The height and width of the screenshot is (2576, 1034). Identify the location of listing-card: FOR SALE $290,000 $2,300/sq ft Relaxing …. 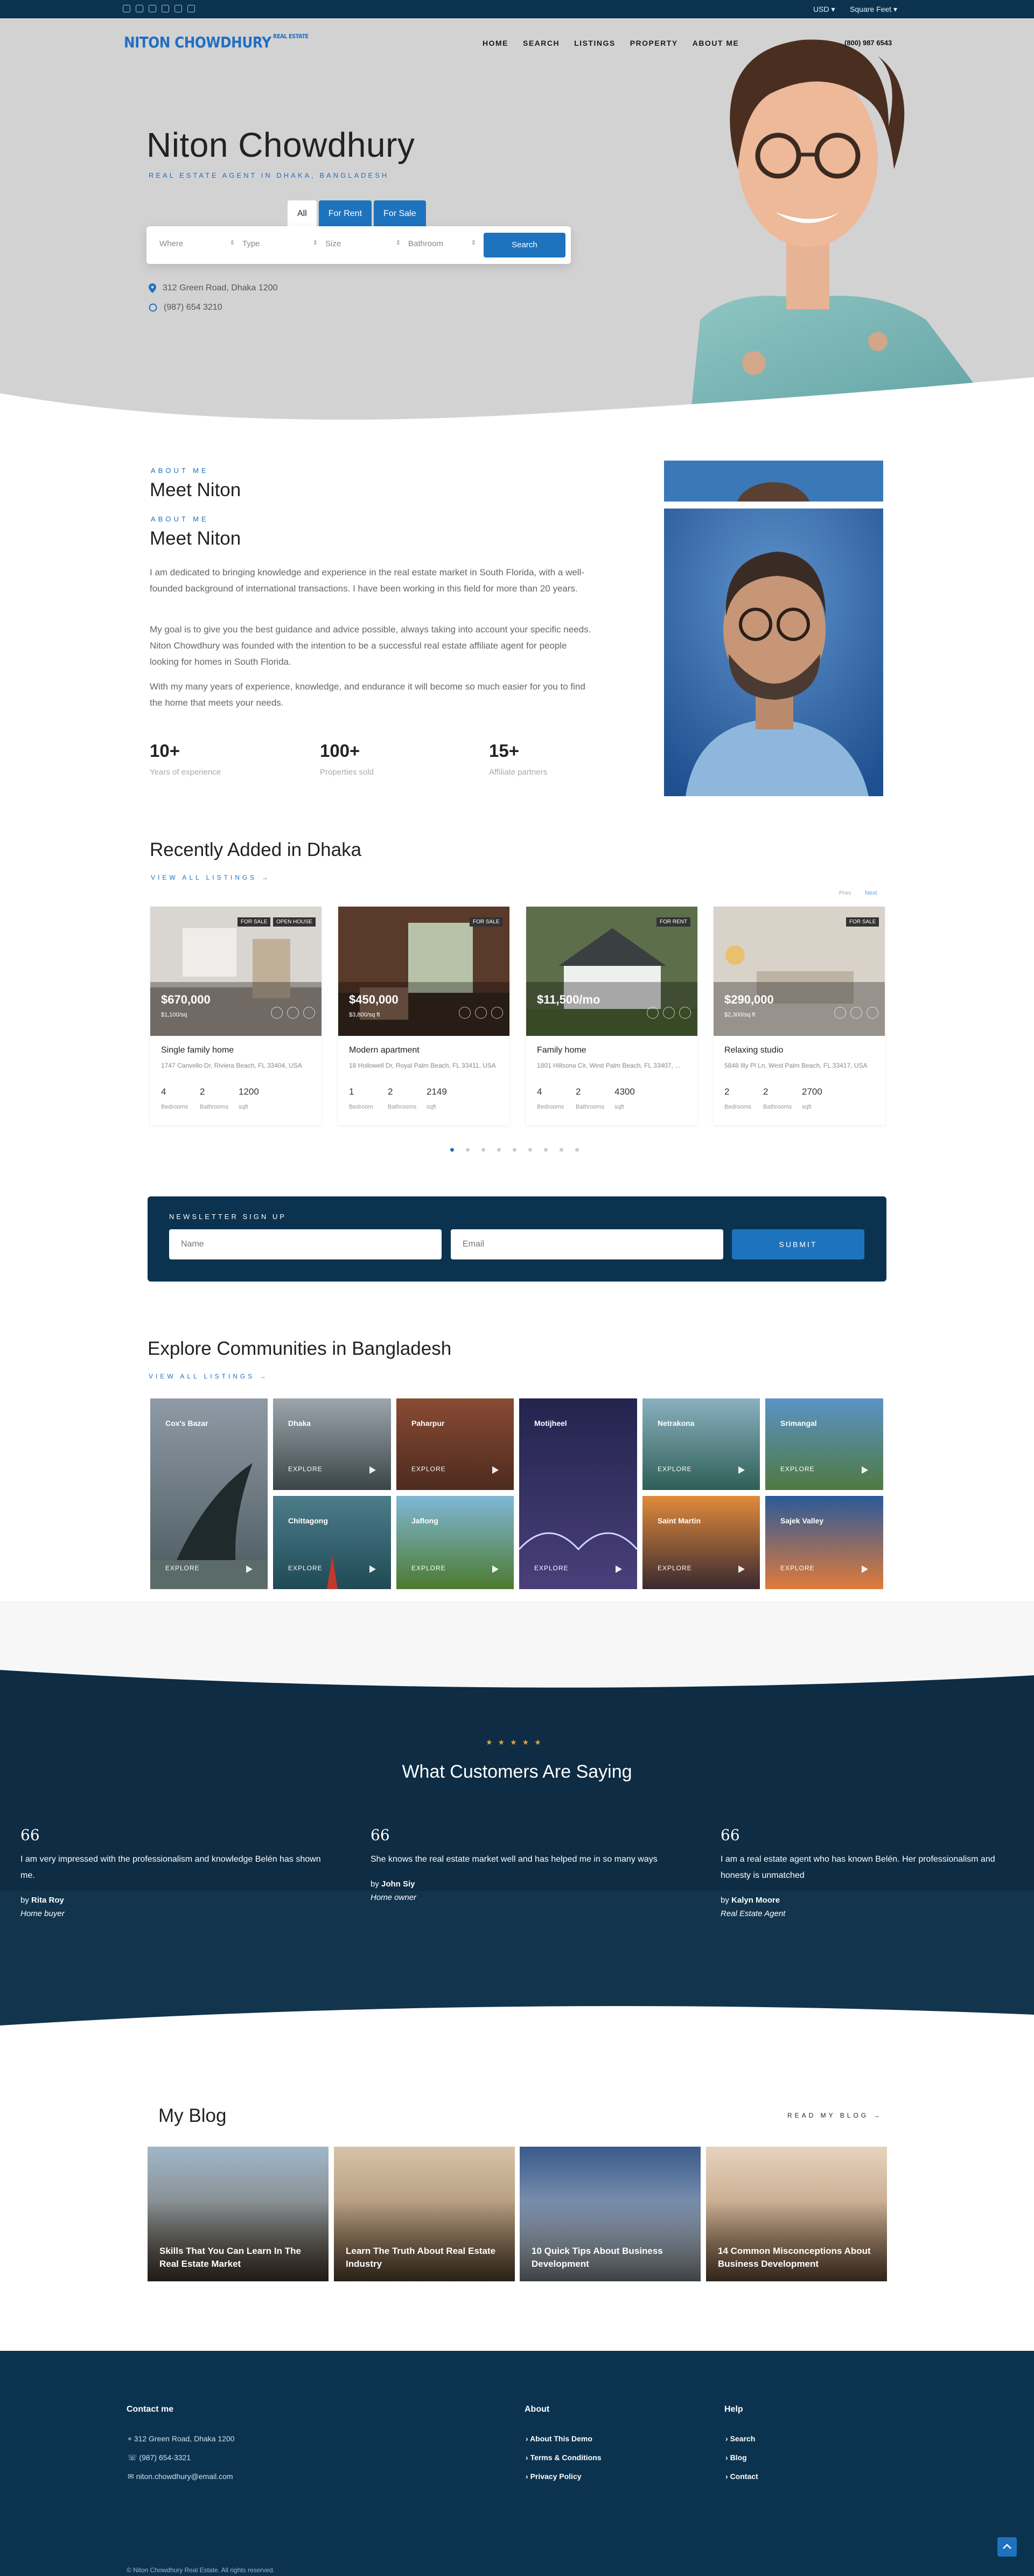
(800, 1016).